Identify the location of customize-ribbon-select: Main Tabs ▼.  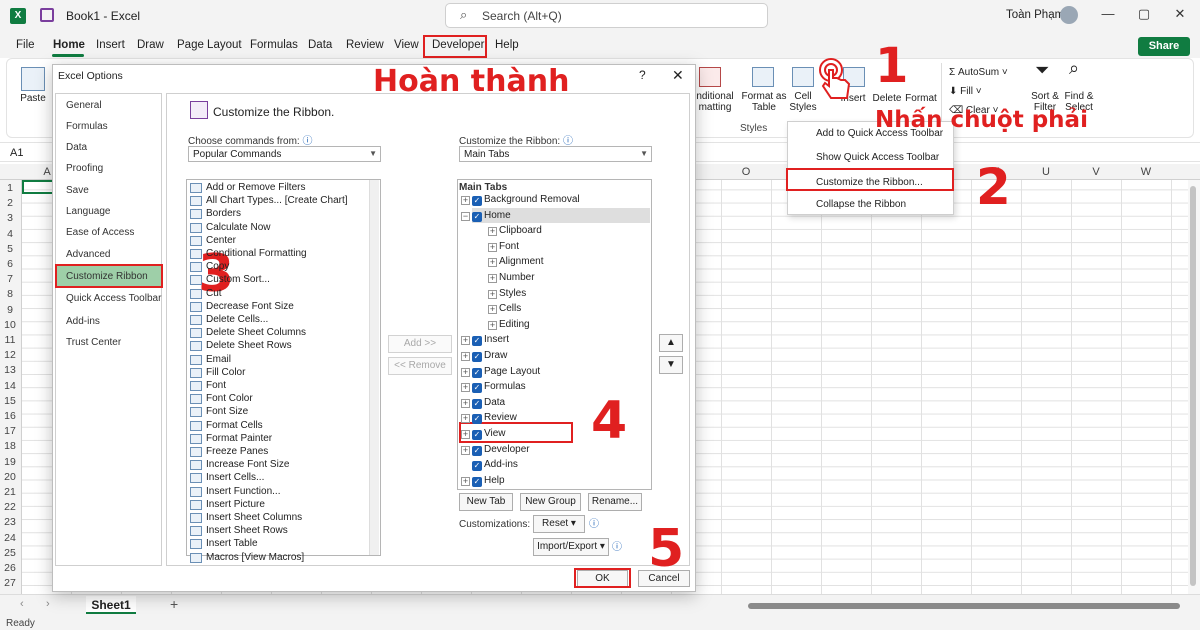
(555, 154).